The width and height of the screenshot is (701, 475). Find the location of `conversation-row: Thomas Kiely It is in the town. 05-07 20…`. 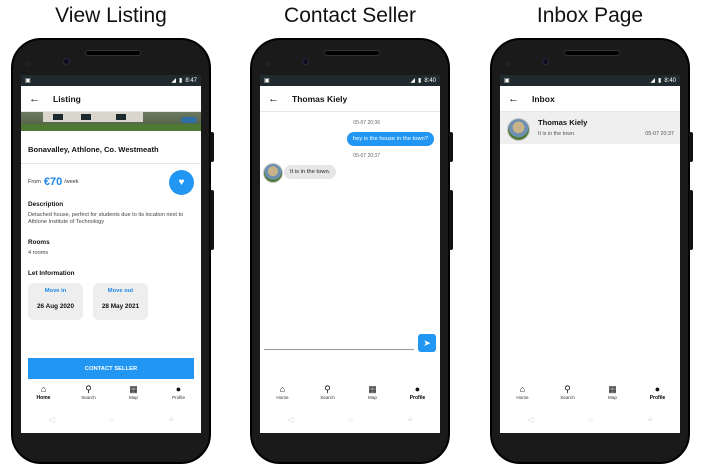

conversation-row: Thomas Kiely It is in the town. 05-07 20… is located at coordinates (590, 128).